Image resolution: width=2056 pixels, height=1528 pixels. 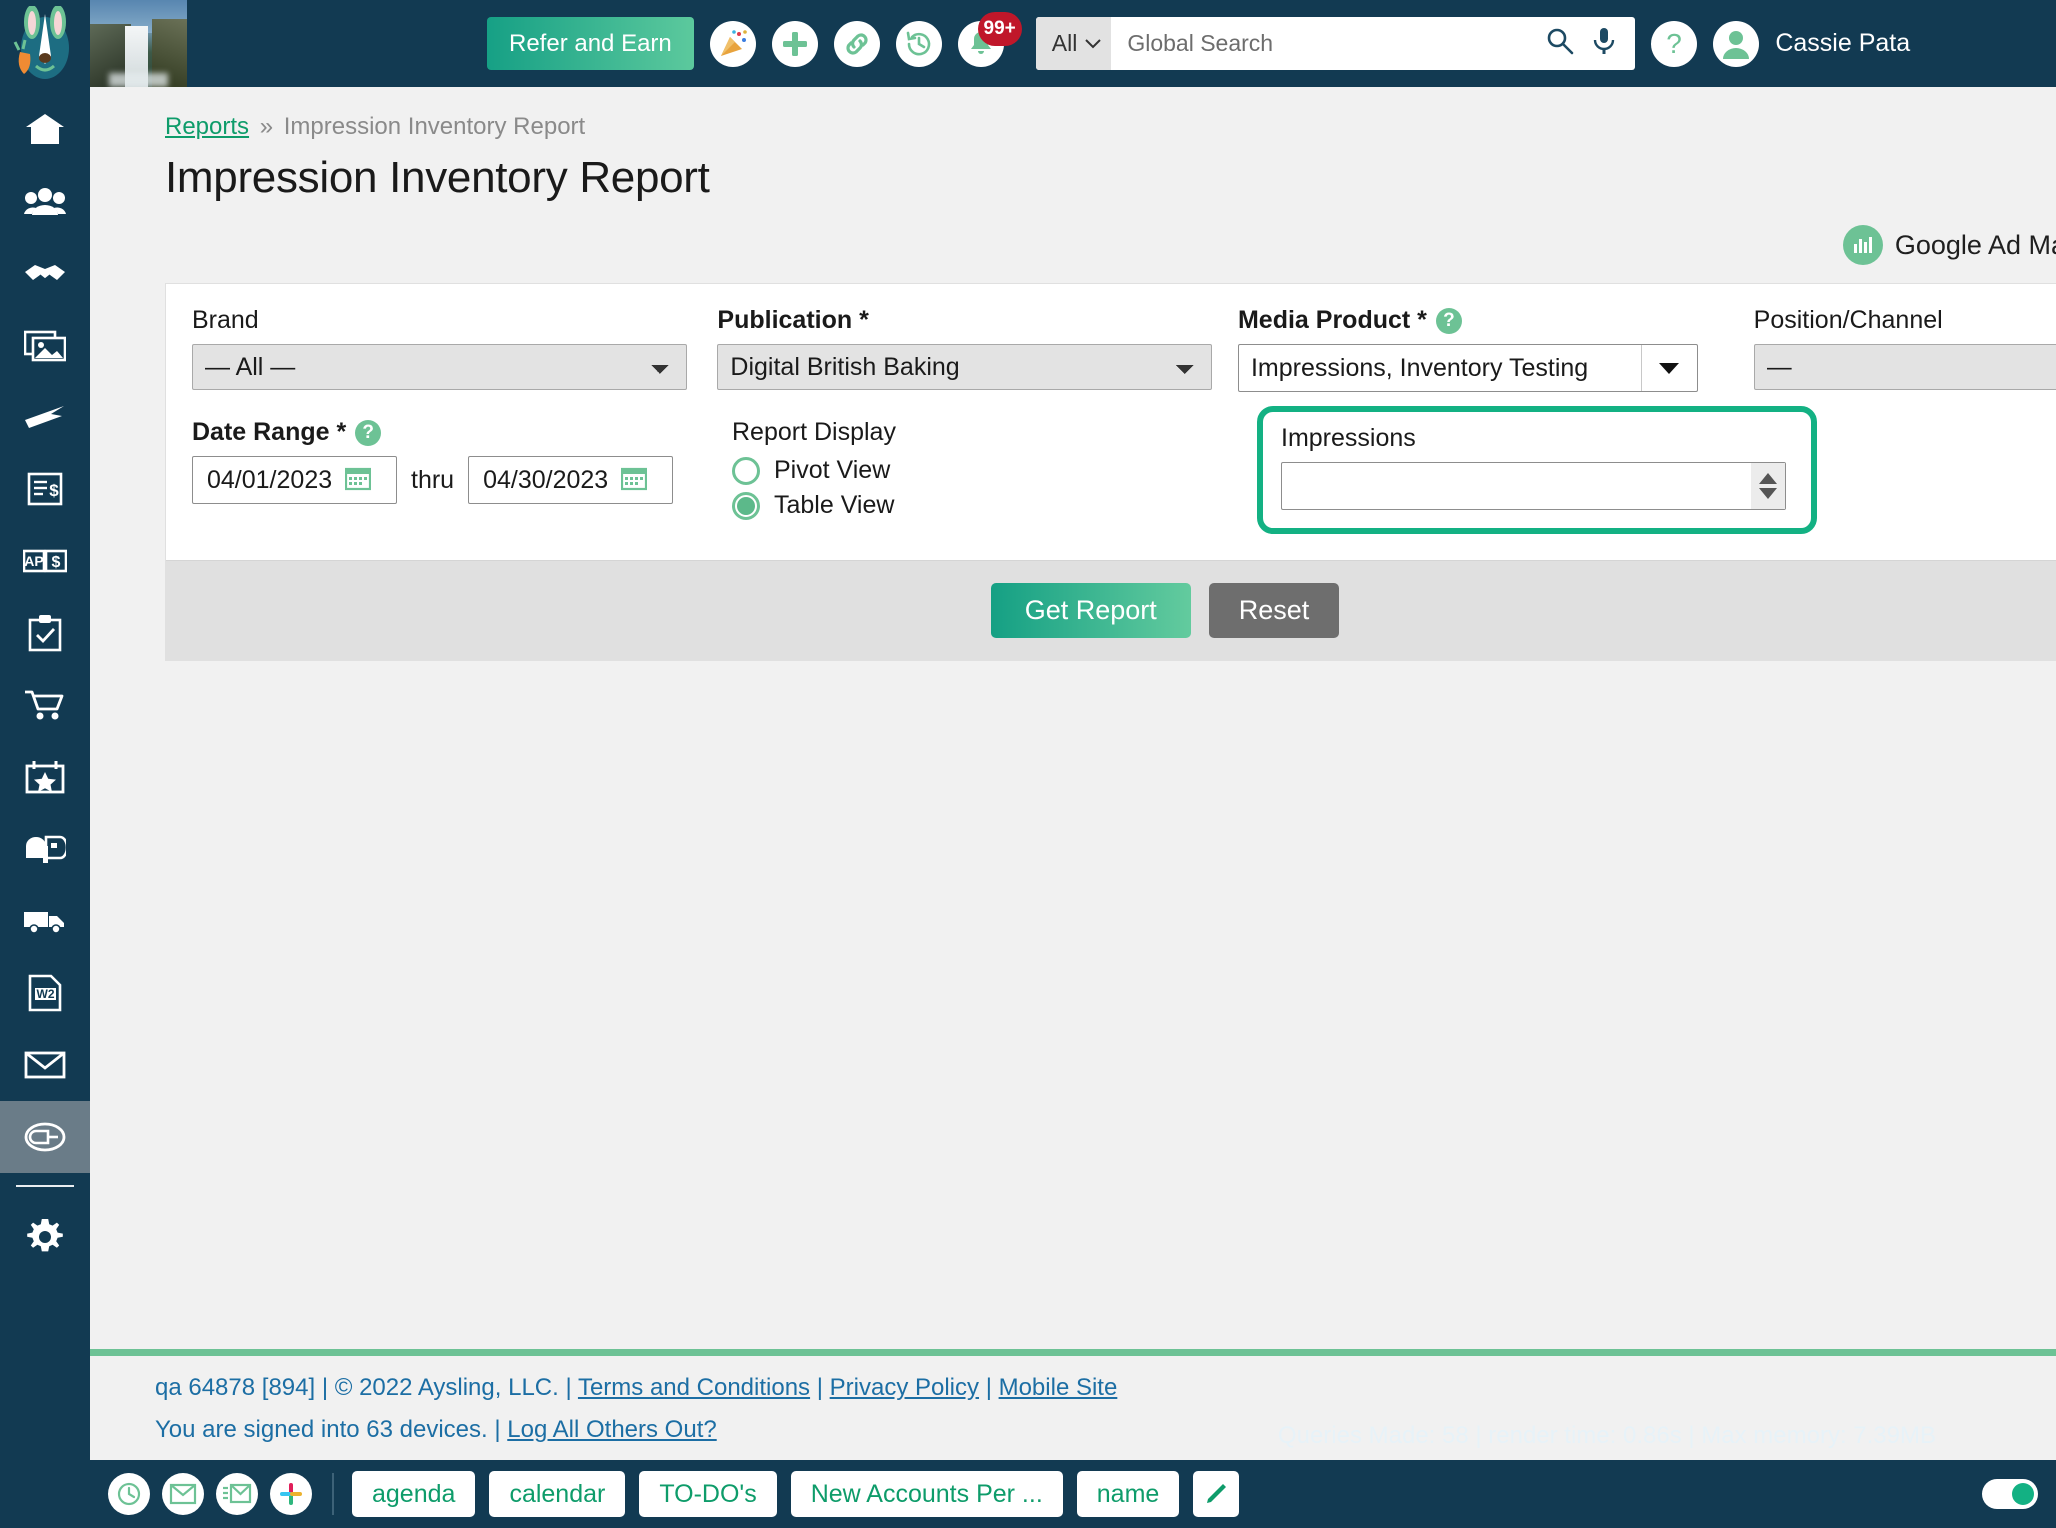 I want to click on search-scope-value: All, so click(x=1064, y=43).